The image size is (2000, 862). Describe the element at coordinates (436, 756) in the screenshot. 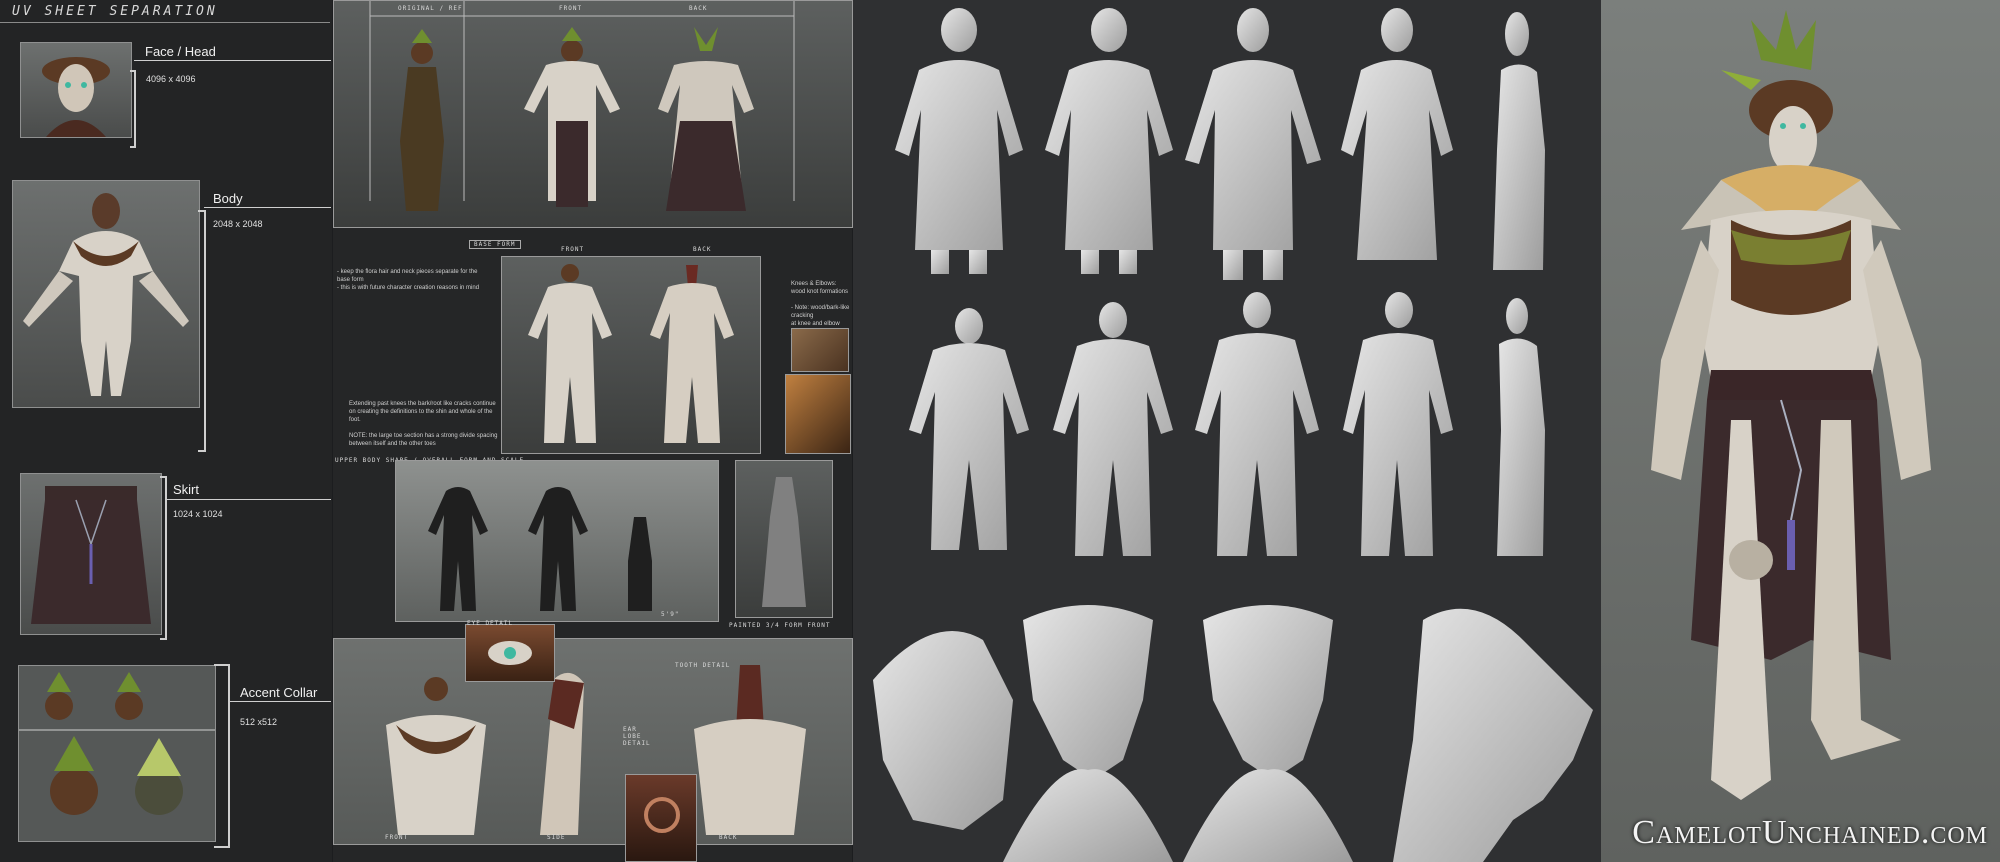

I see `bust-front` at that location.